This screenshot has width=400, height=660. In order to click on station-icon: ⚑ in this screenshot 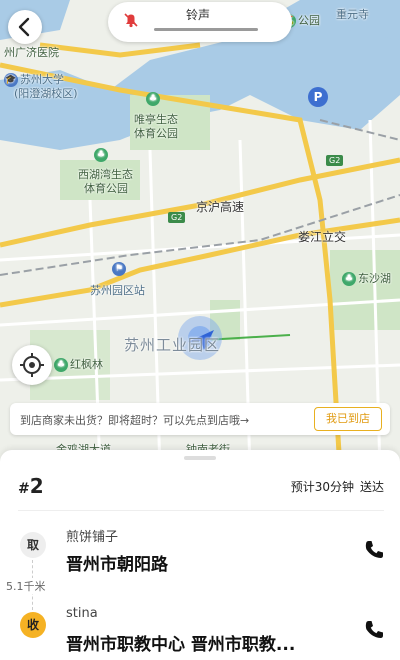, I will do `click(119, 269)`.